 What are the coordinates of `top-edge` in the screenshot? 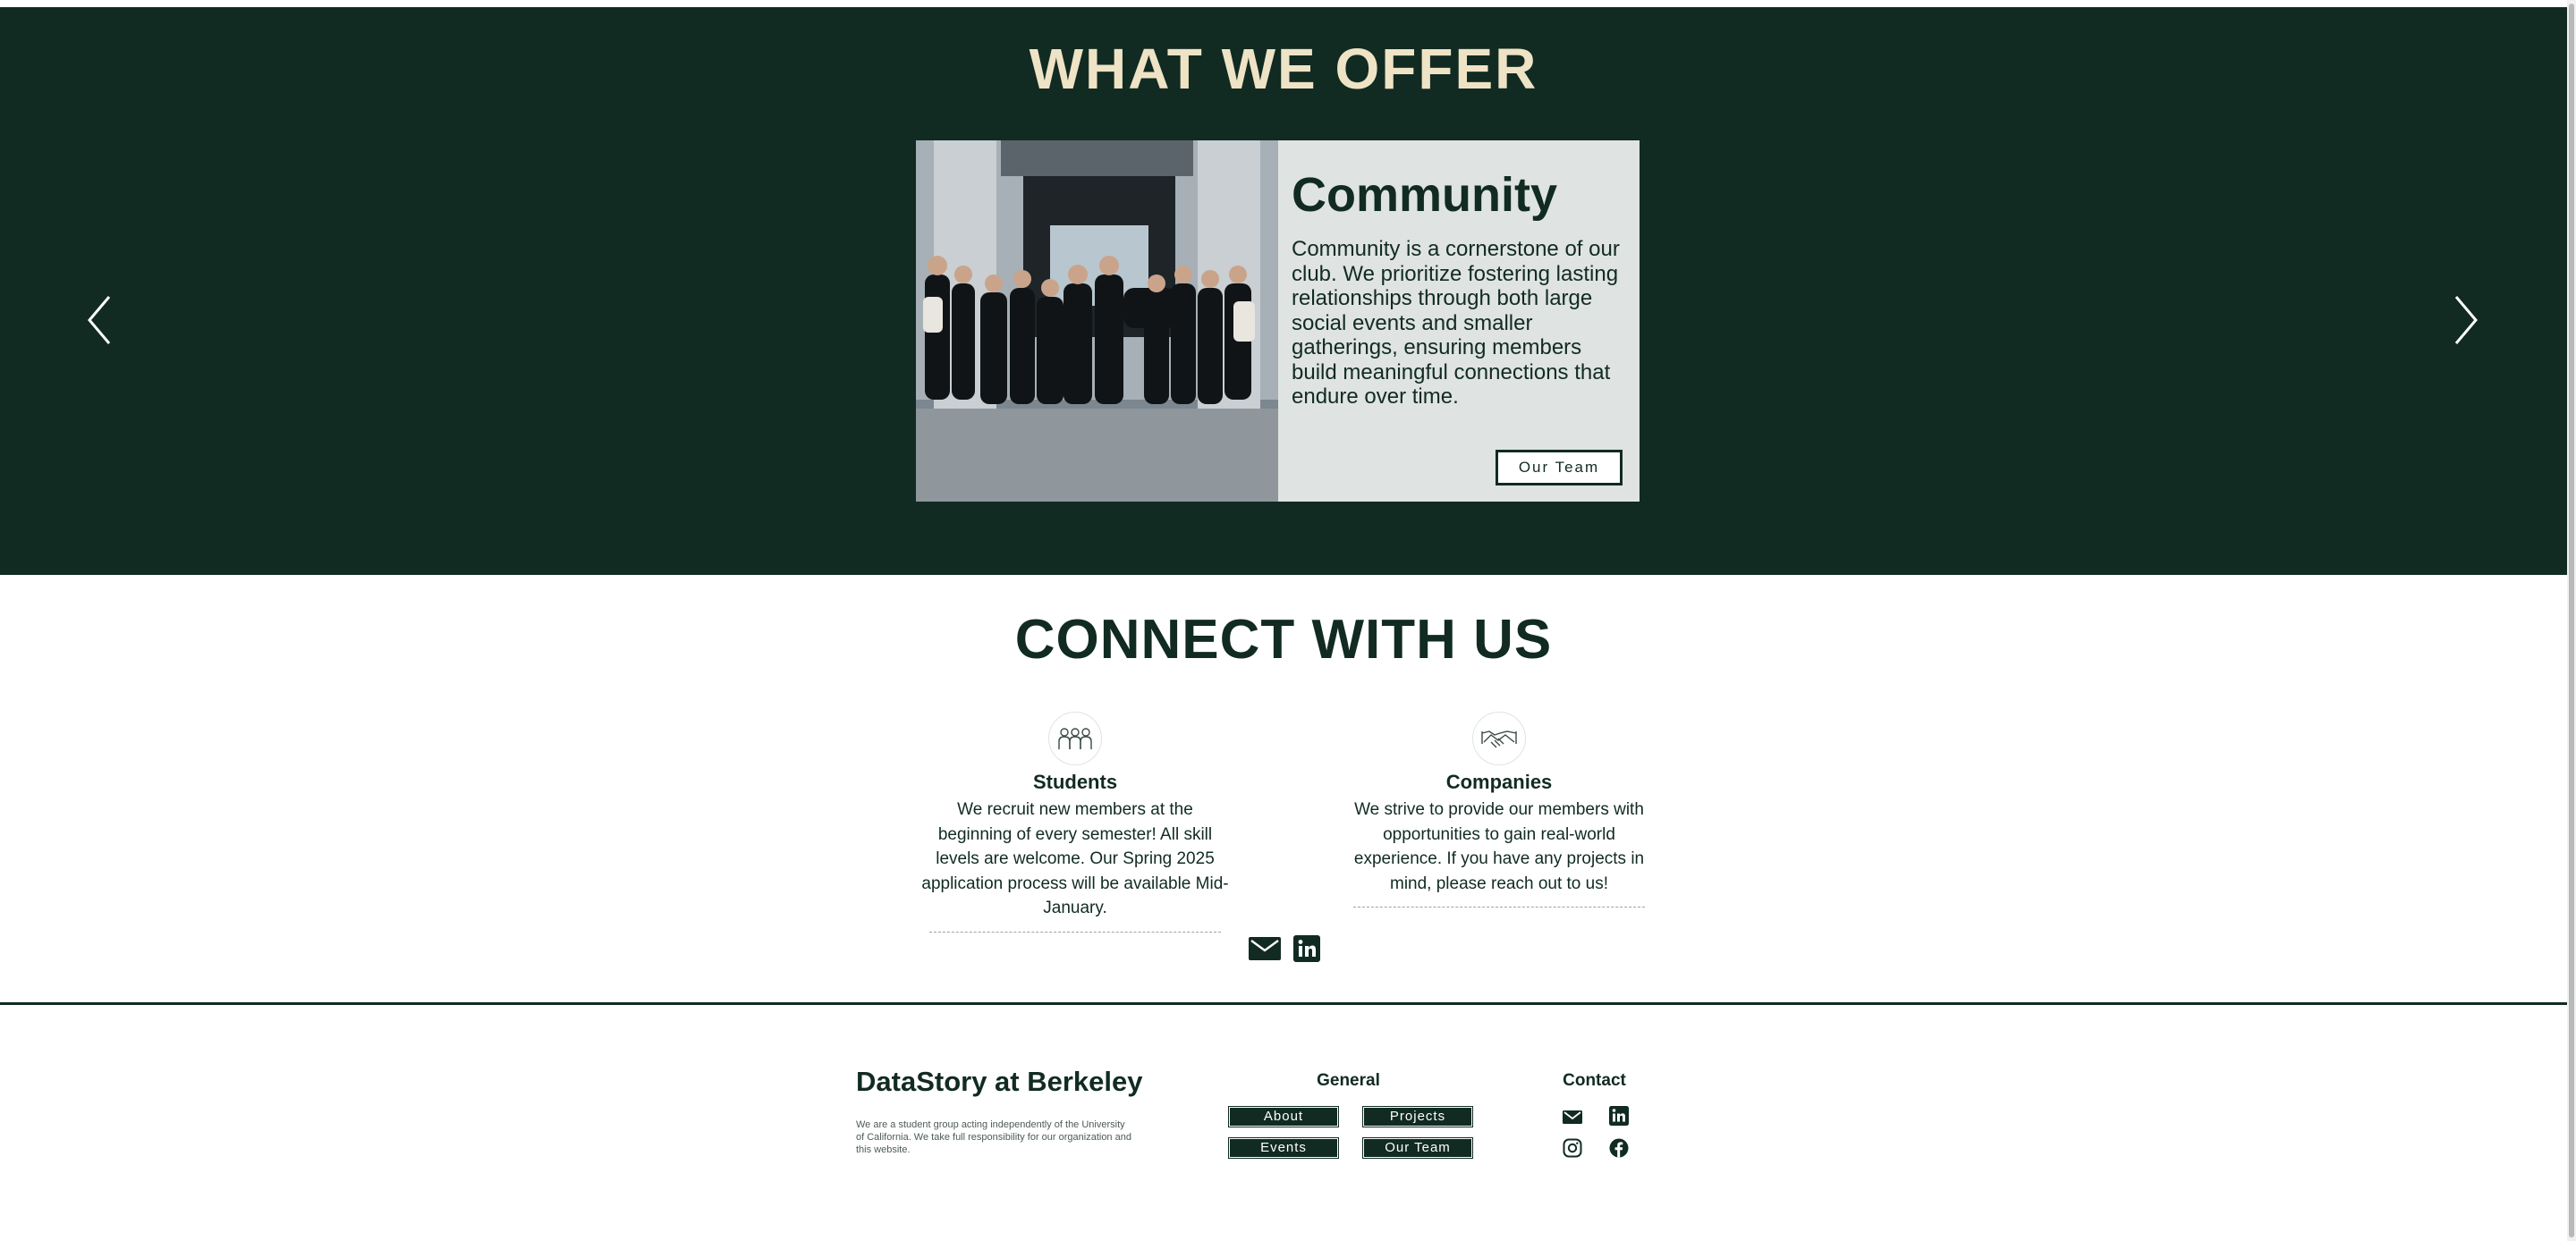 It's located at (1288, 3).